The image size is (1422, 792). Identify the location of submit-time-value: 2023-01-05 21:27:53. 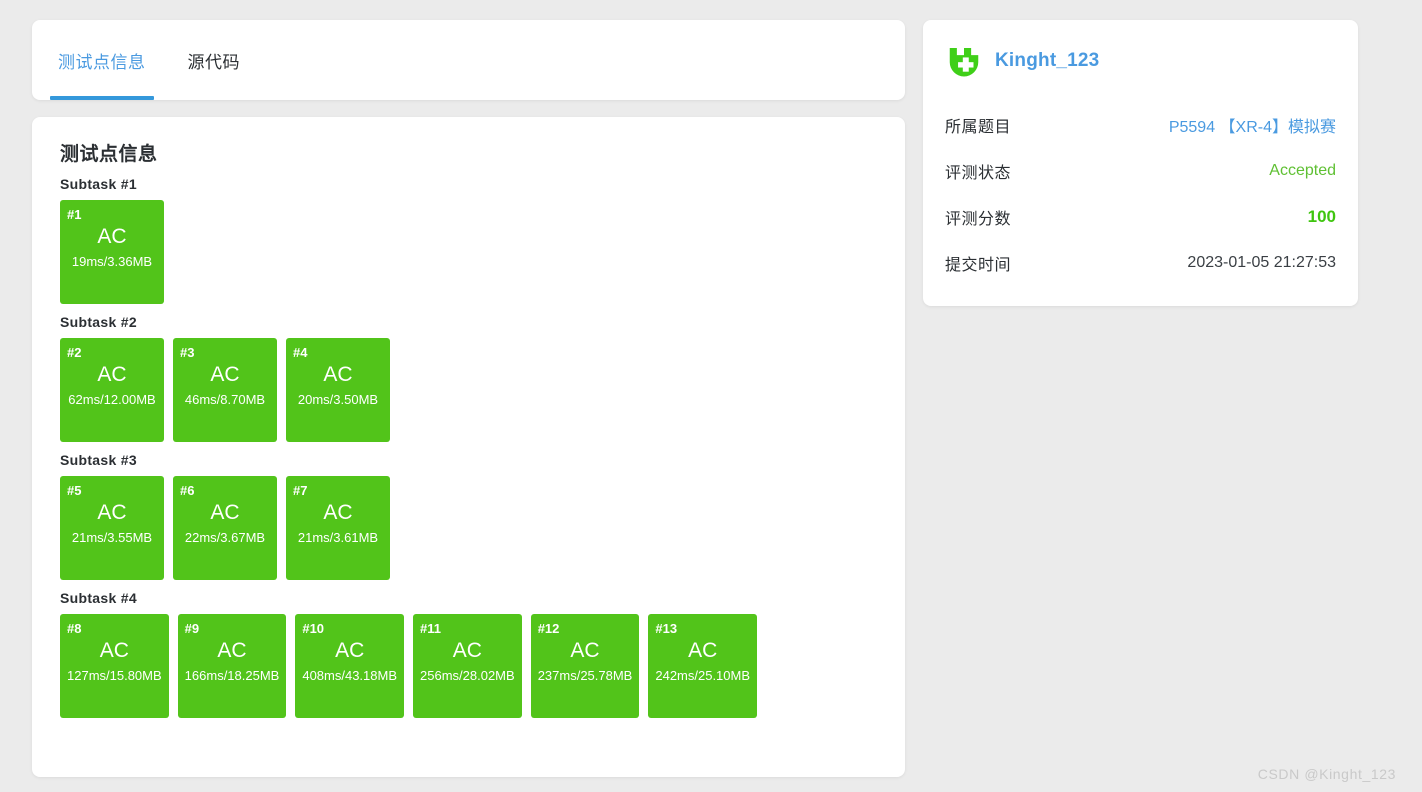
(1261, 262).